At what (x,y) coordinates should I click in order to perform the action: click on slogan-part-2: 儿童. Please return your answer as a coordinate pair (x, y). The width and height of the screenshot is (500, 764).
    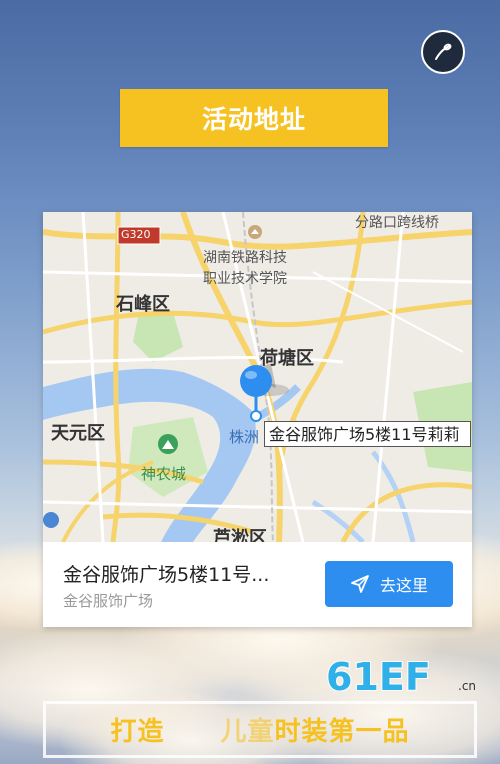
    Looking at the image, I should click on (247, 732).